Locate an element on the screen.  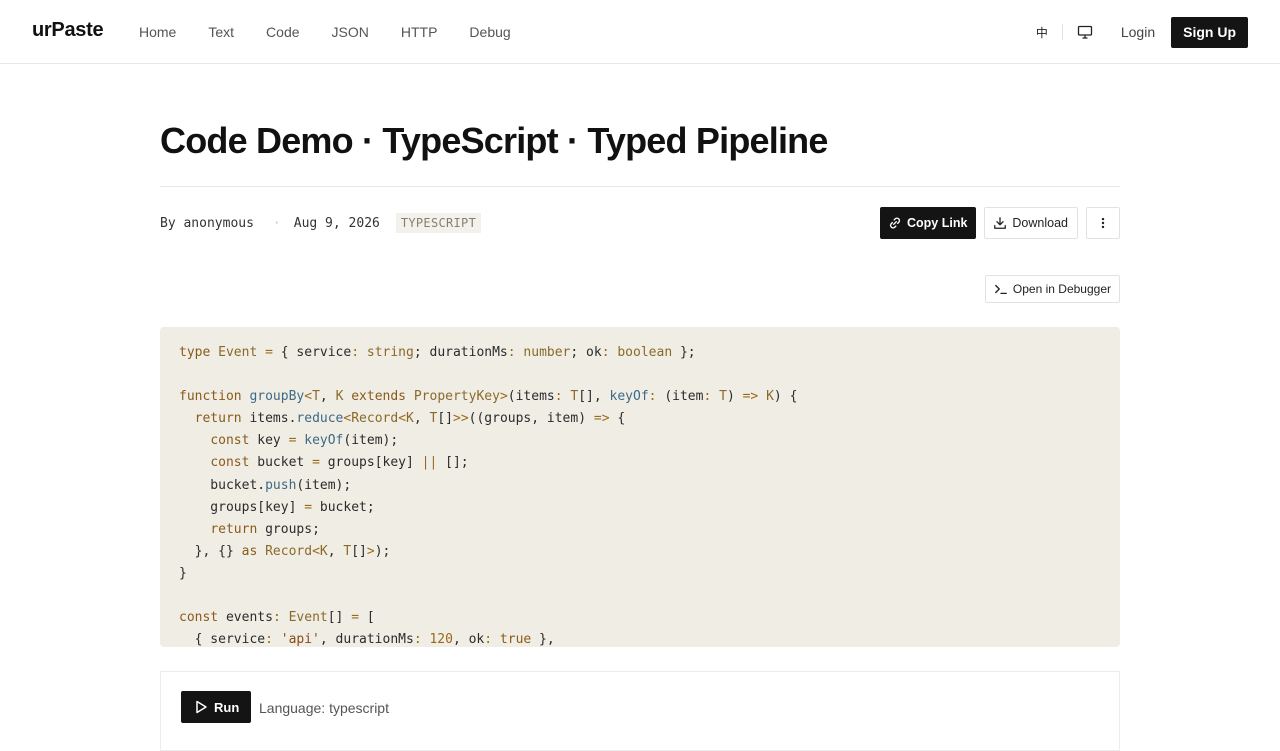
login-link: Login is located at coordinates (1138, 32).